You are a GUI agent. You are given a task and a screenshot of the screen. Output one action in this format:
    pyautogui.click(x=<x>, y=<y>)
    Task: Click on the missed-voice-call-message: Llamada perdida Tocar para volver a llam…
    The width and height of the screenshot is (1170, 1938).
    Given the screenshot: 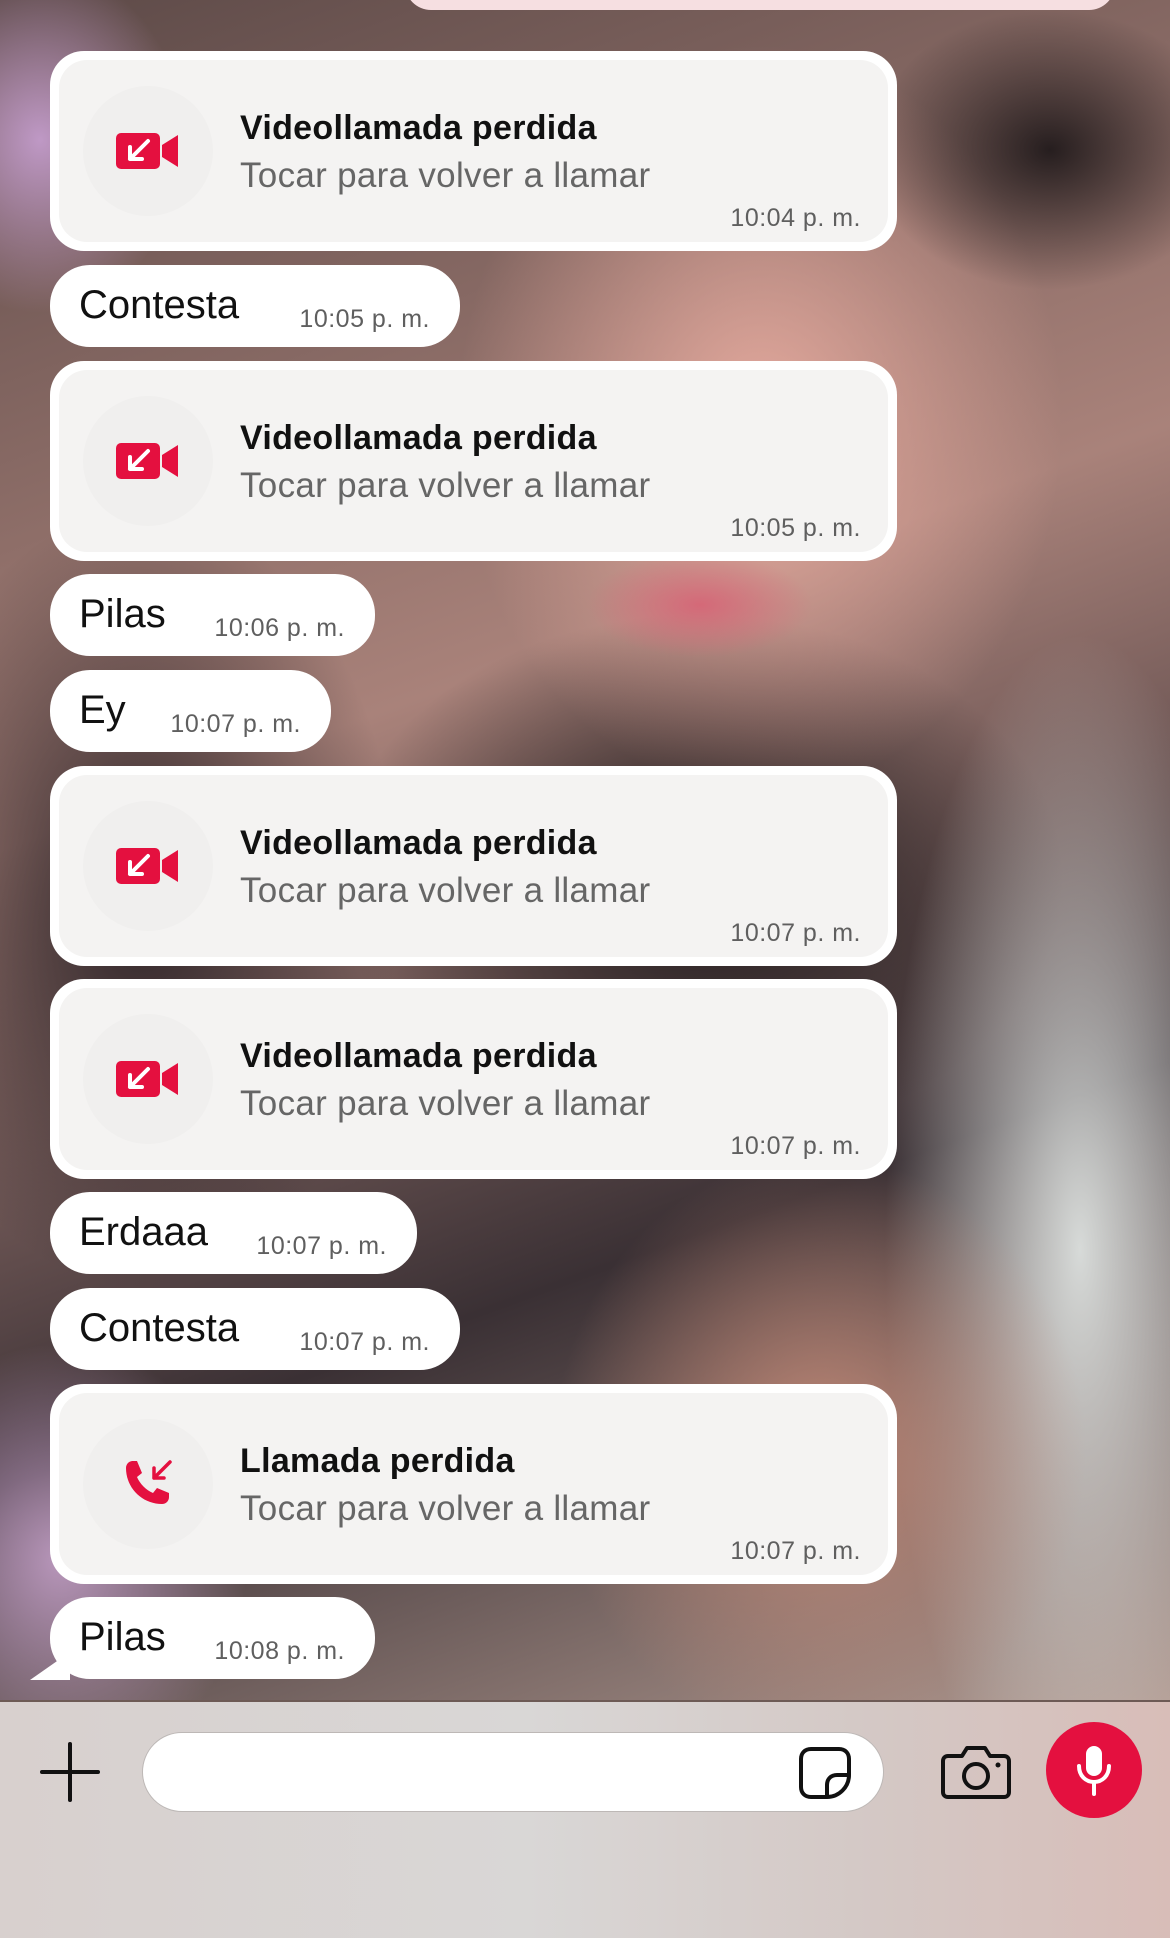 What is the action you would take?
    pyautogui.click(x=473, y=1484)
    